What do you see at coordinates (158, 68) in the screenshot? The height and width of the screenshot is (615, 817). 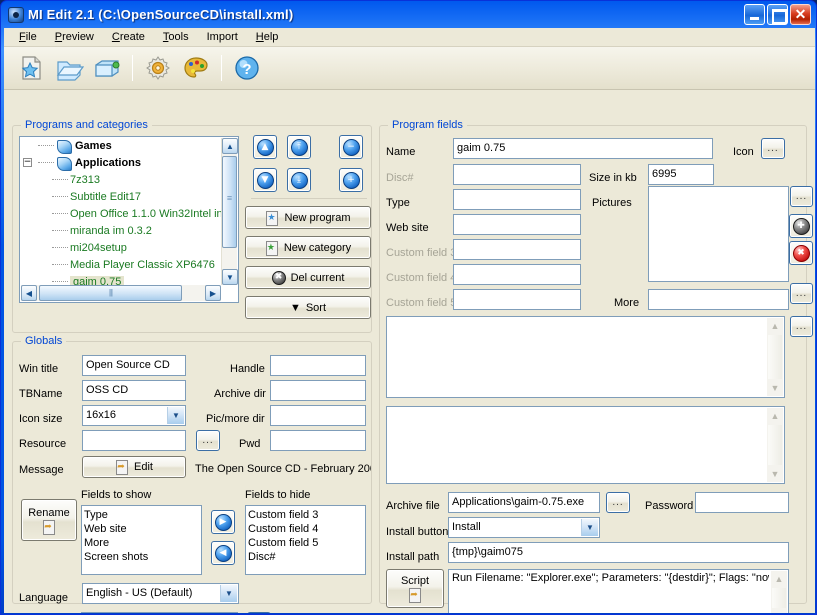 I see `settings-gear-icon` at bounding box center [158, 68].